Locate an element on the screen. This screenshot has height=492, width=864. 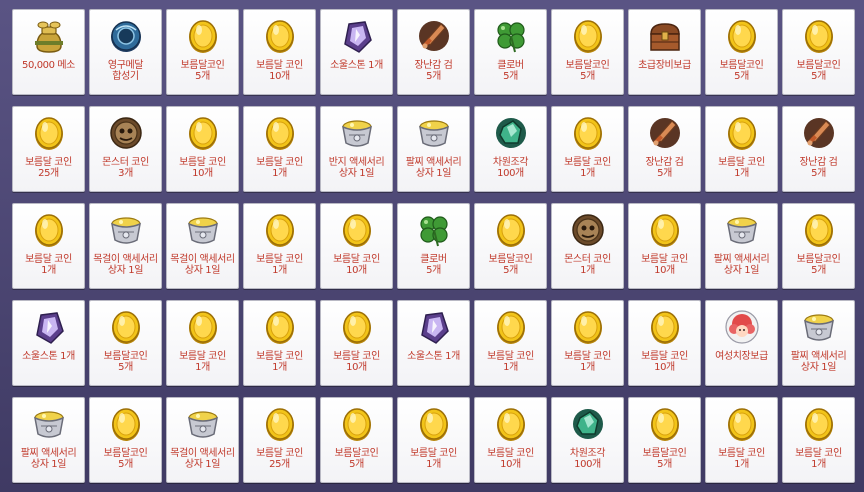
reward-quantity: 25개 is located at coordinates (279, 464).